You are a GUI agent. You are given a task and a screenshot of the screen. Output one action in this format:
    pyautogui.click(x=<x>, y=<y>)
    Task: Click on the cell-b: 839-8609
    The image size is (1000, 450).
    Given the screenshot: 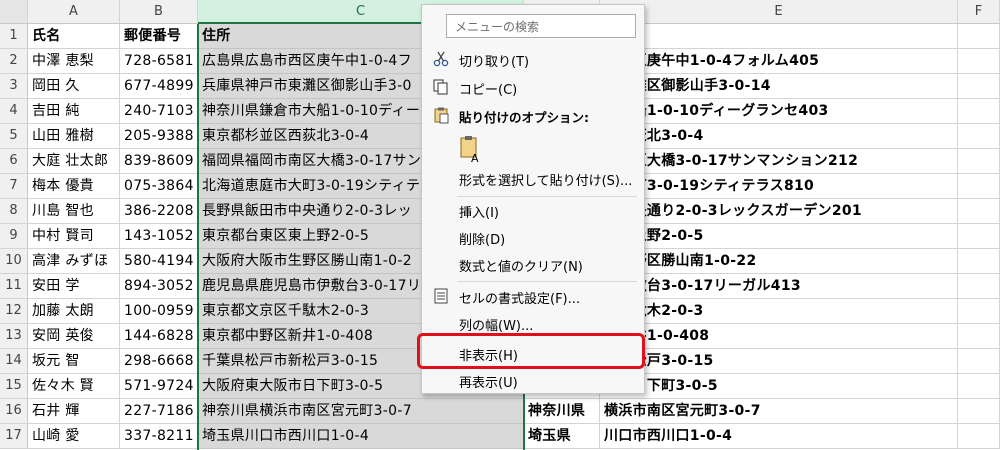 What is the action you would take?
    pyautogui.click(x=159, y=161)
    